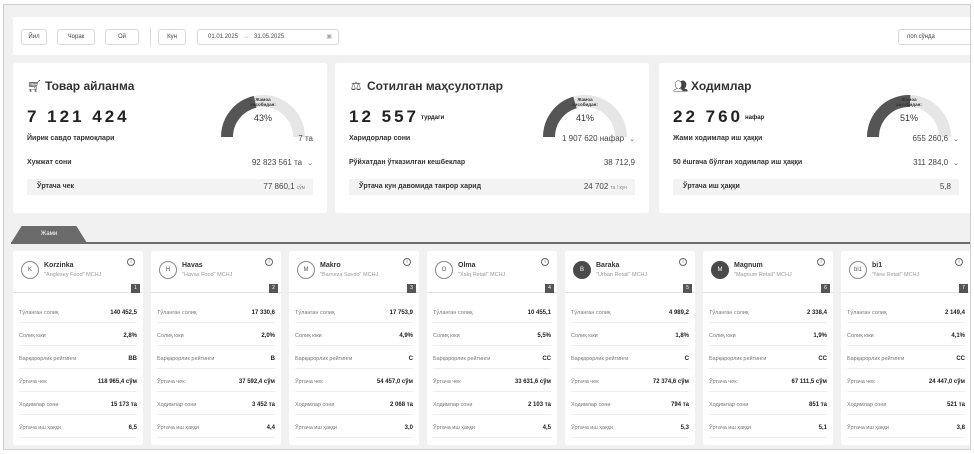 The height and width of the screenshot is (454, 974). I want to click on store-row-value: 4,9%, so click(406, 336).